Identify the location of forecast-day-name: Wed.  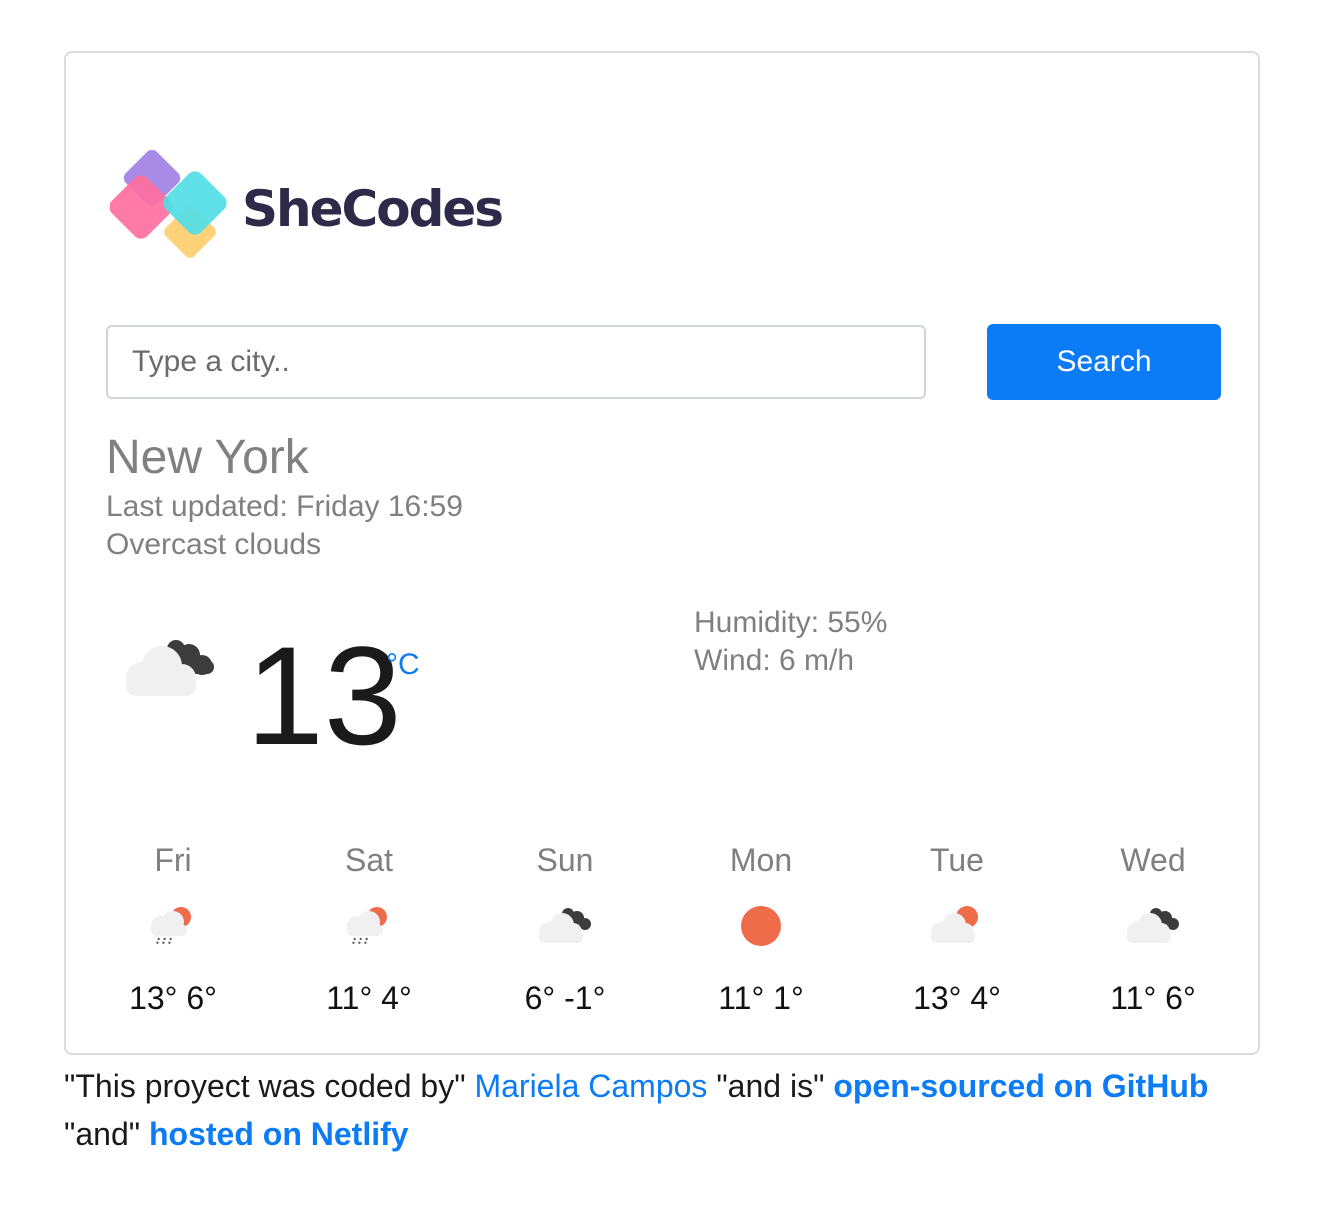
(1153, 860).